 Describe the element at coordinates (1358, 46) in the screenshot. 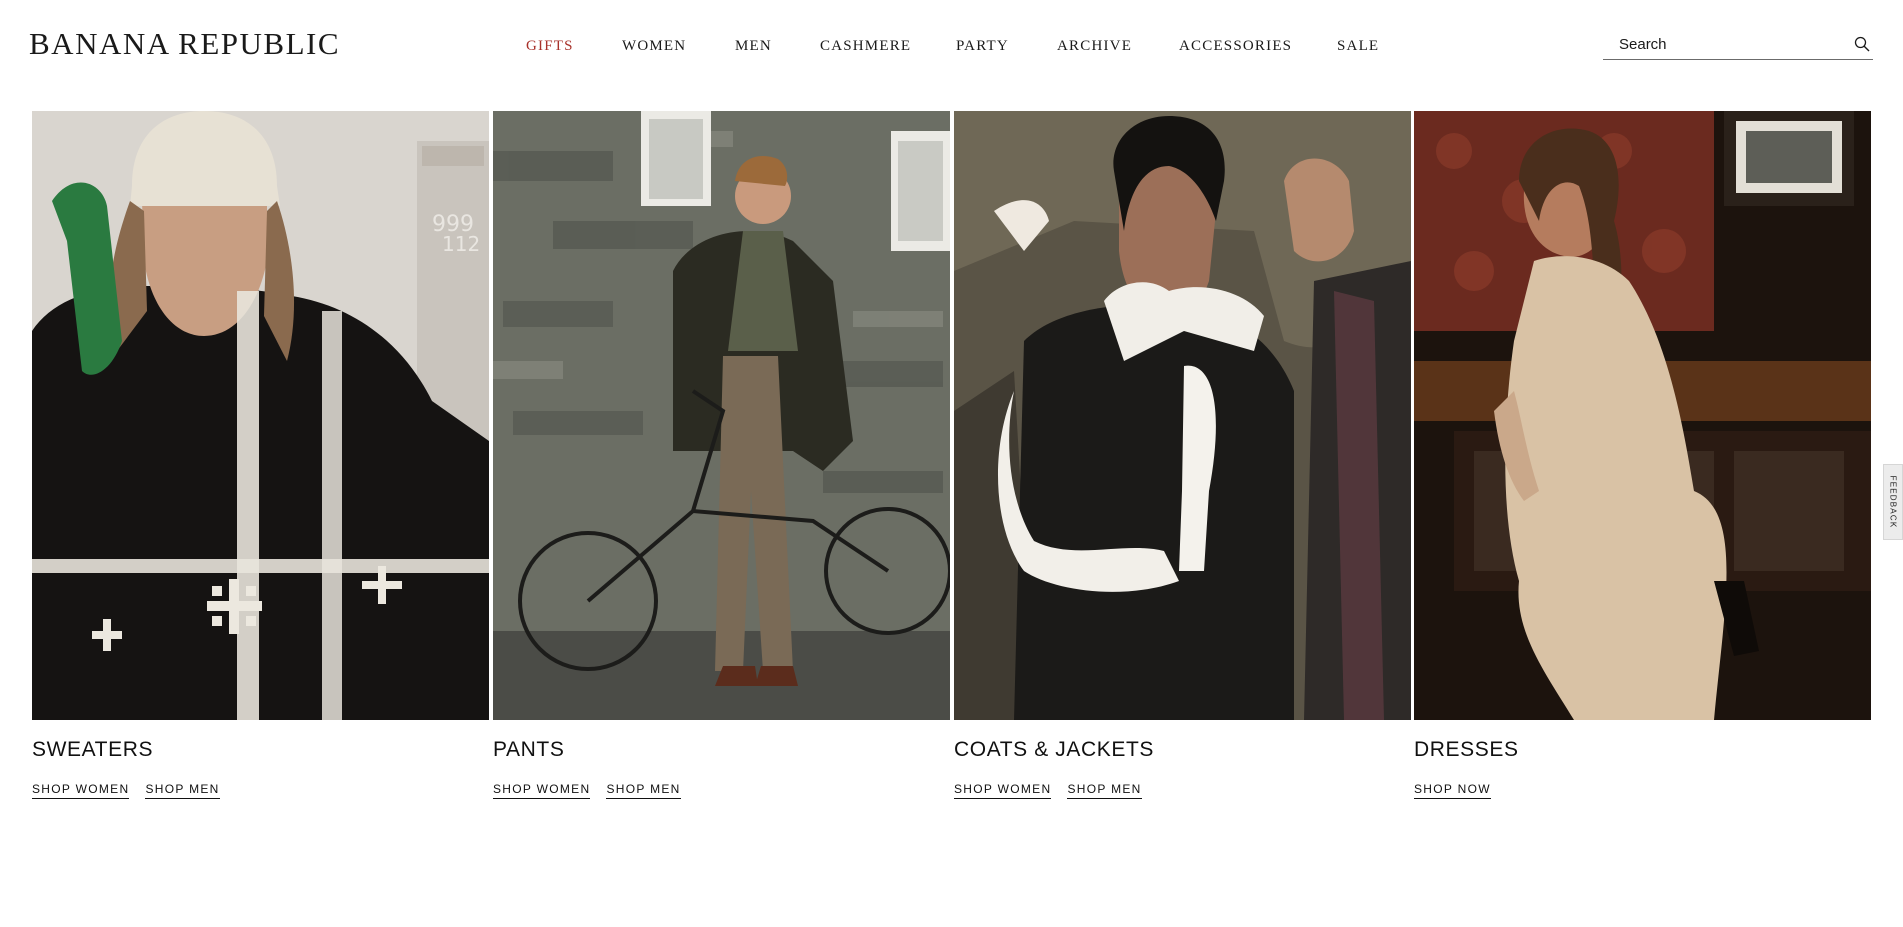

I see `nav-item-sale: SALE` at that location.